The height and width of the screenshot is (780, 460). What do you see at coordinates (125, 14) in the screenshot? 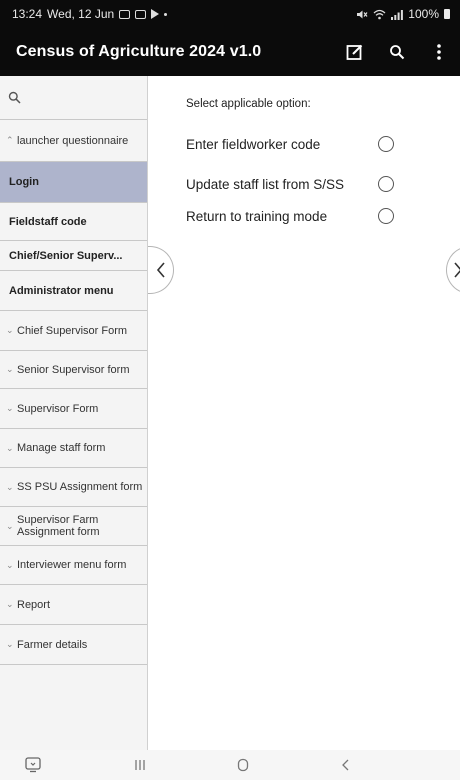
I see `calendar-notification-icon` at bounding box center [125, 14].